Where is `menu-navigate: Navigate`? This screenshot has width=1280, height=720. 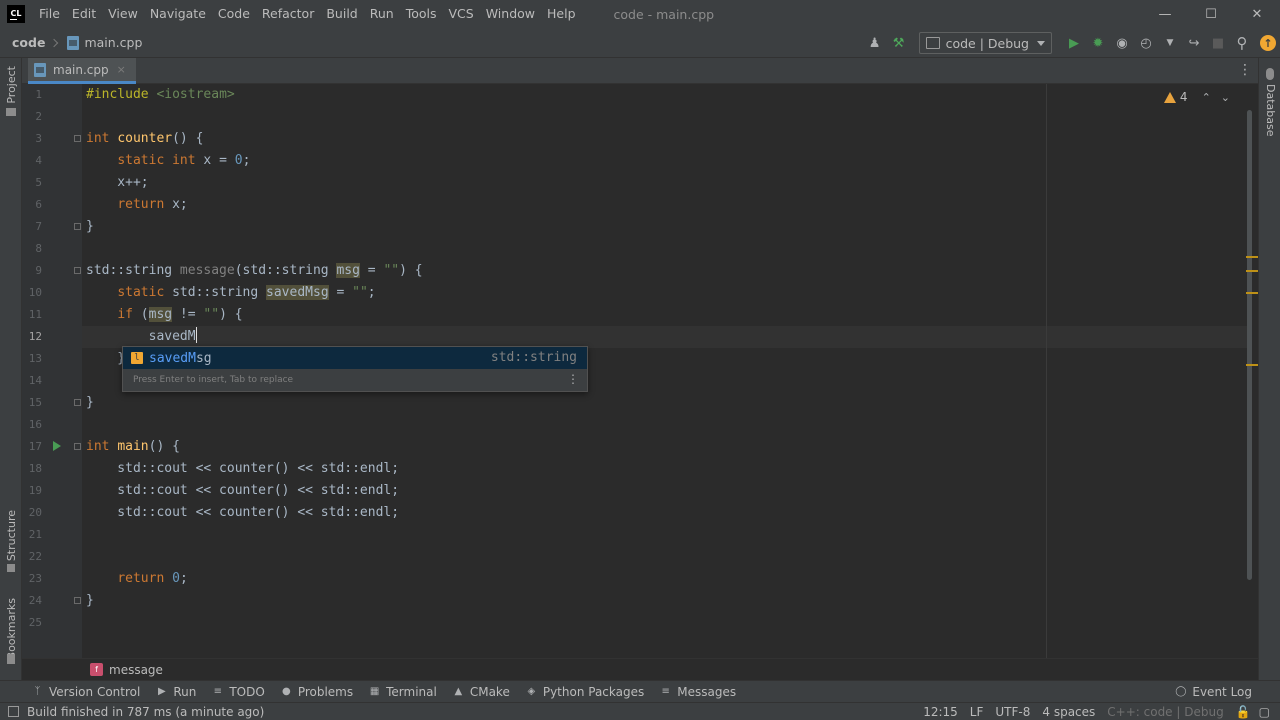
menu-navigate: Navigate is located at coordinates (178, 14).